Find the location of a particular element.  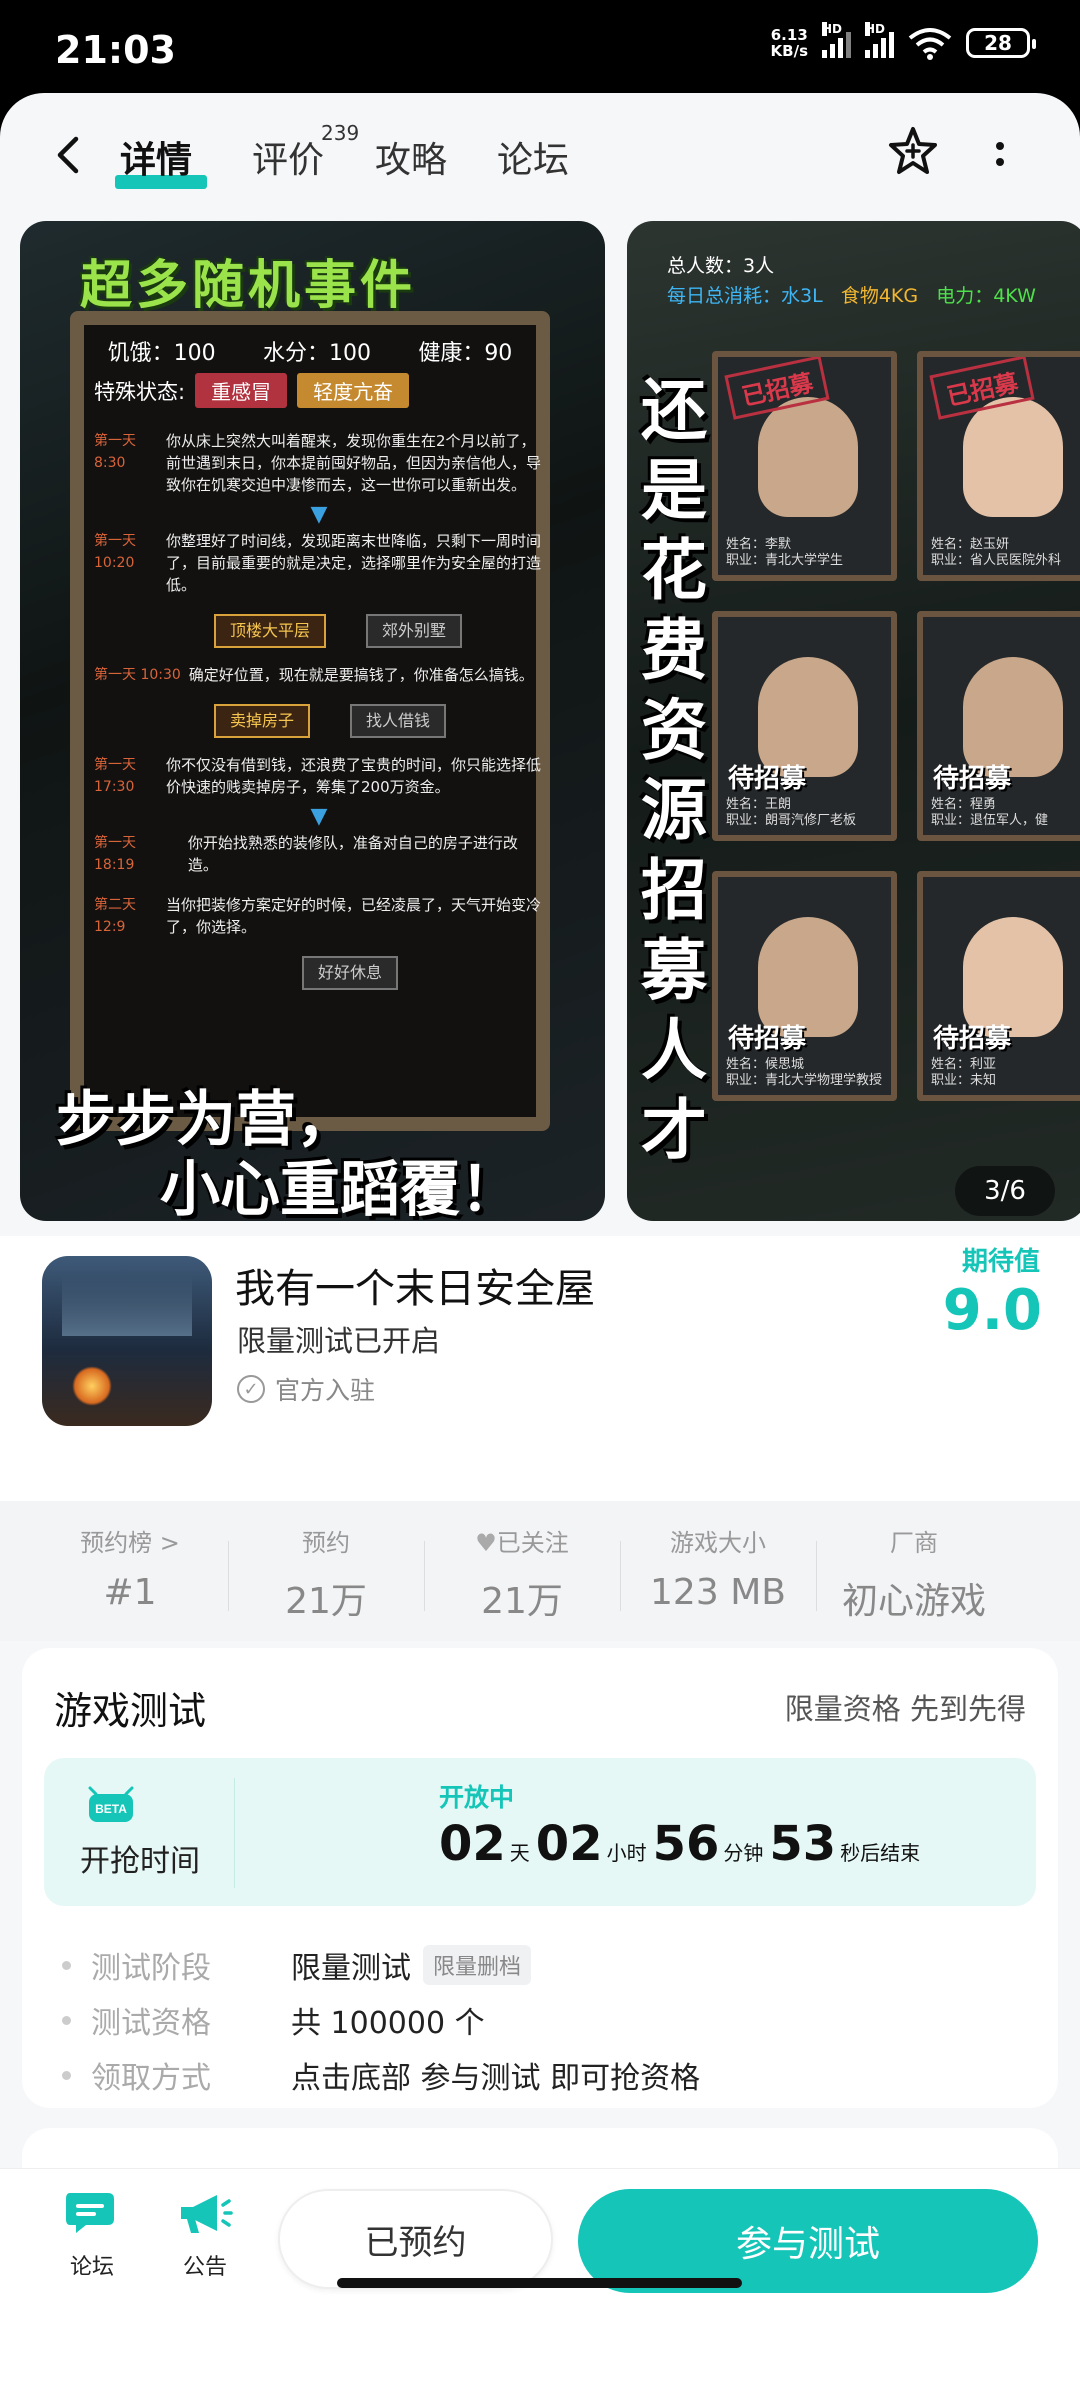

open-status: 开放中 is located at coordinates (477, 1797).